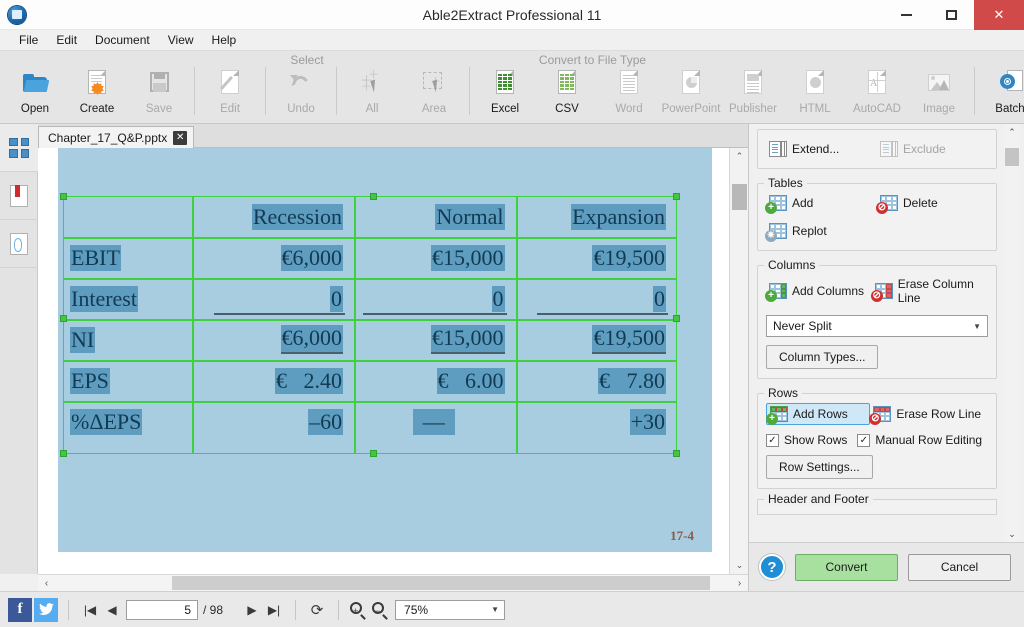 The image size is (1024, 627). I want to click on delete-table-icon: ⊘, so click(887, 204).